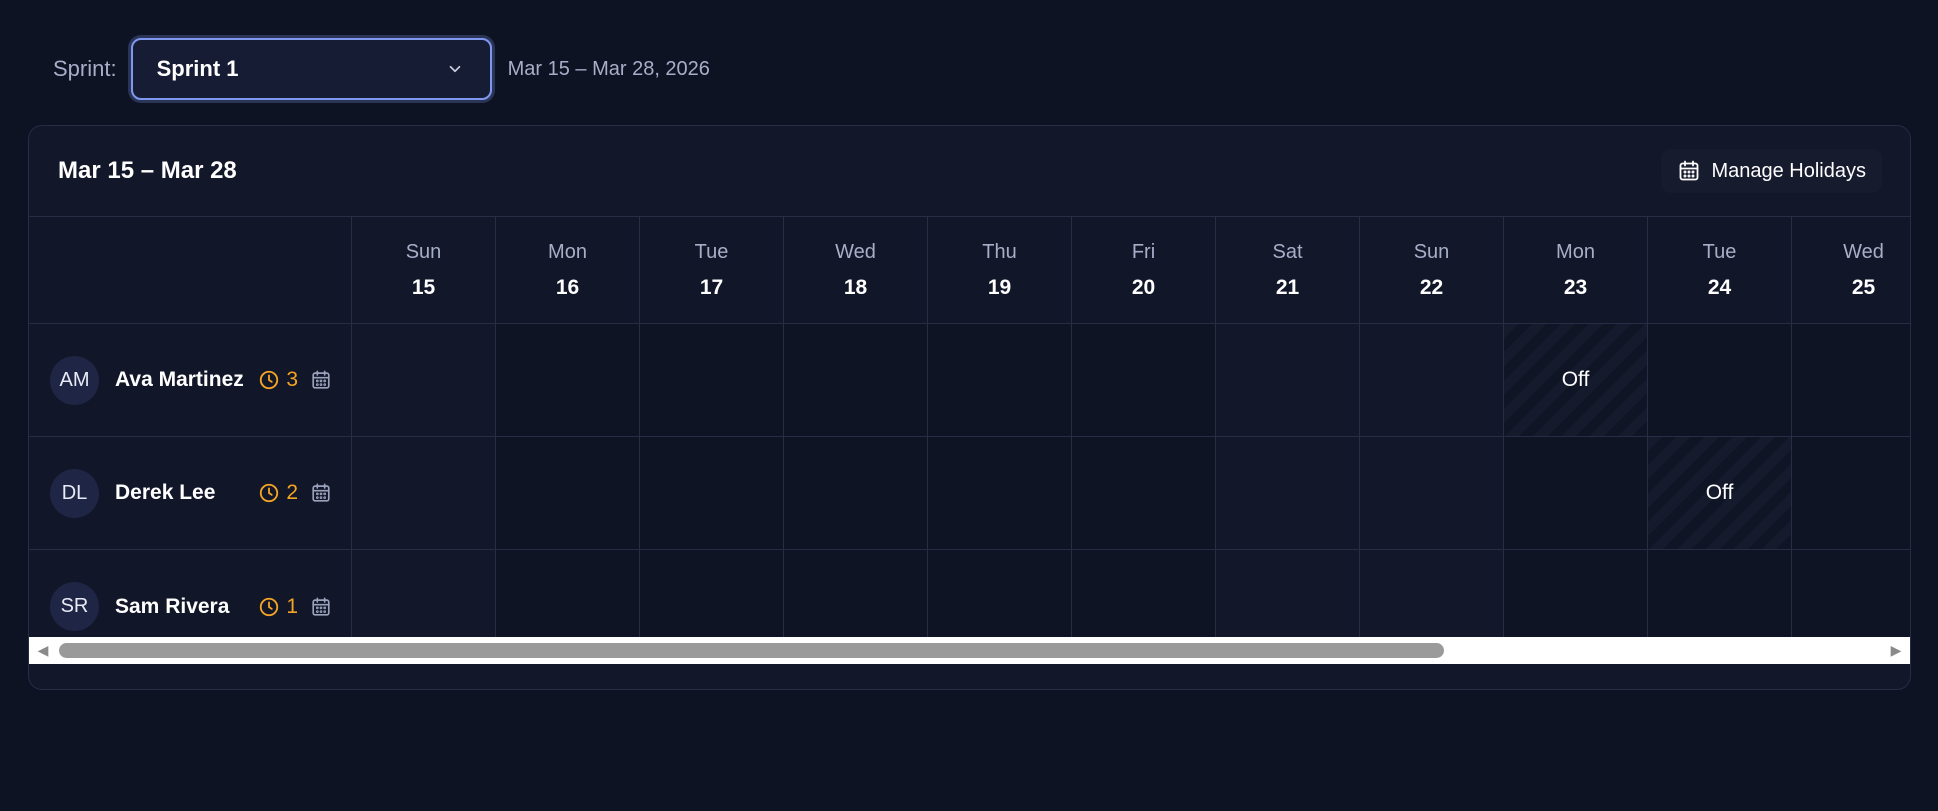  I want to click on day-header: Mon 23, so click(1576, 270).